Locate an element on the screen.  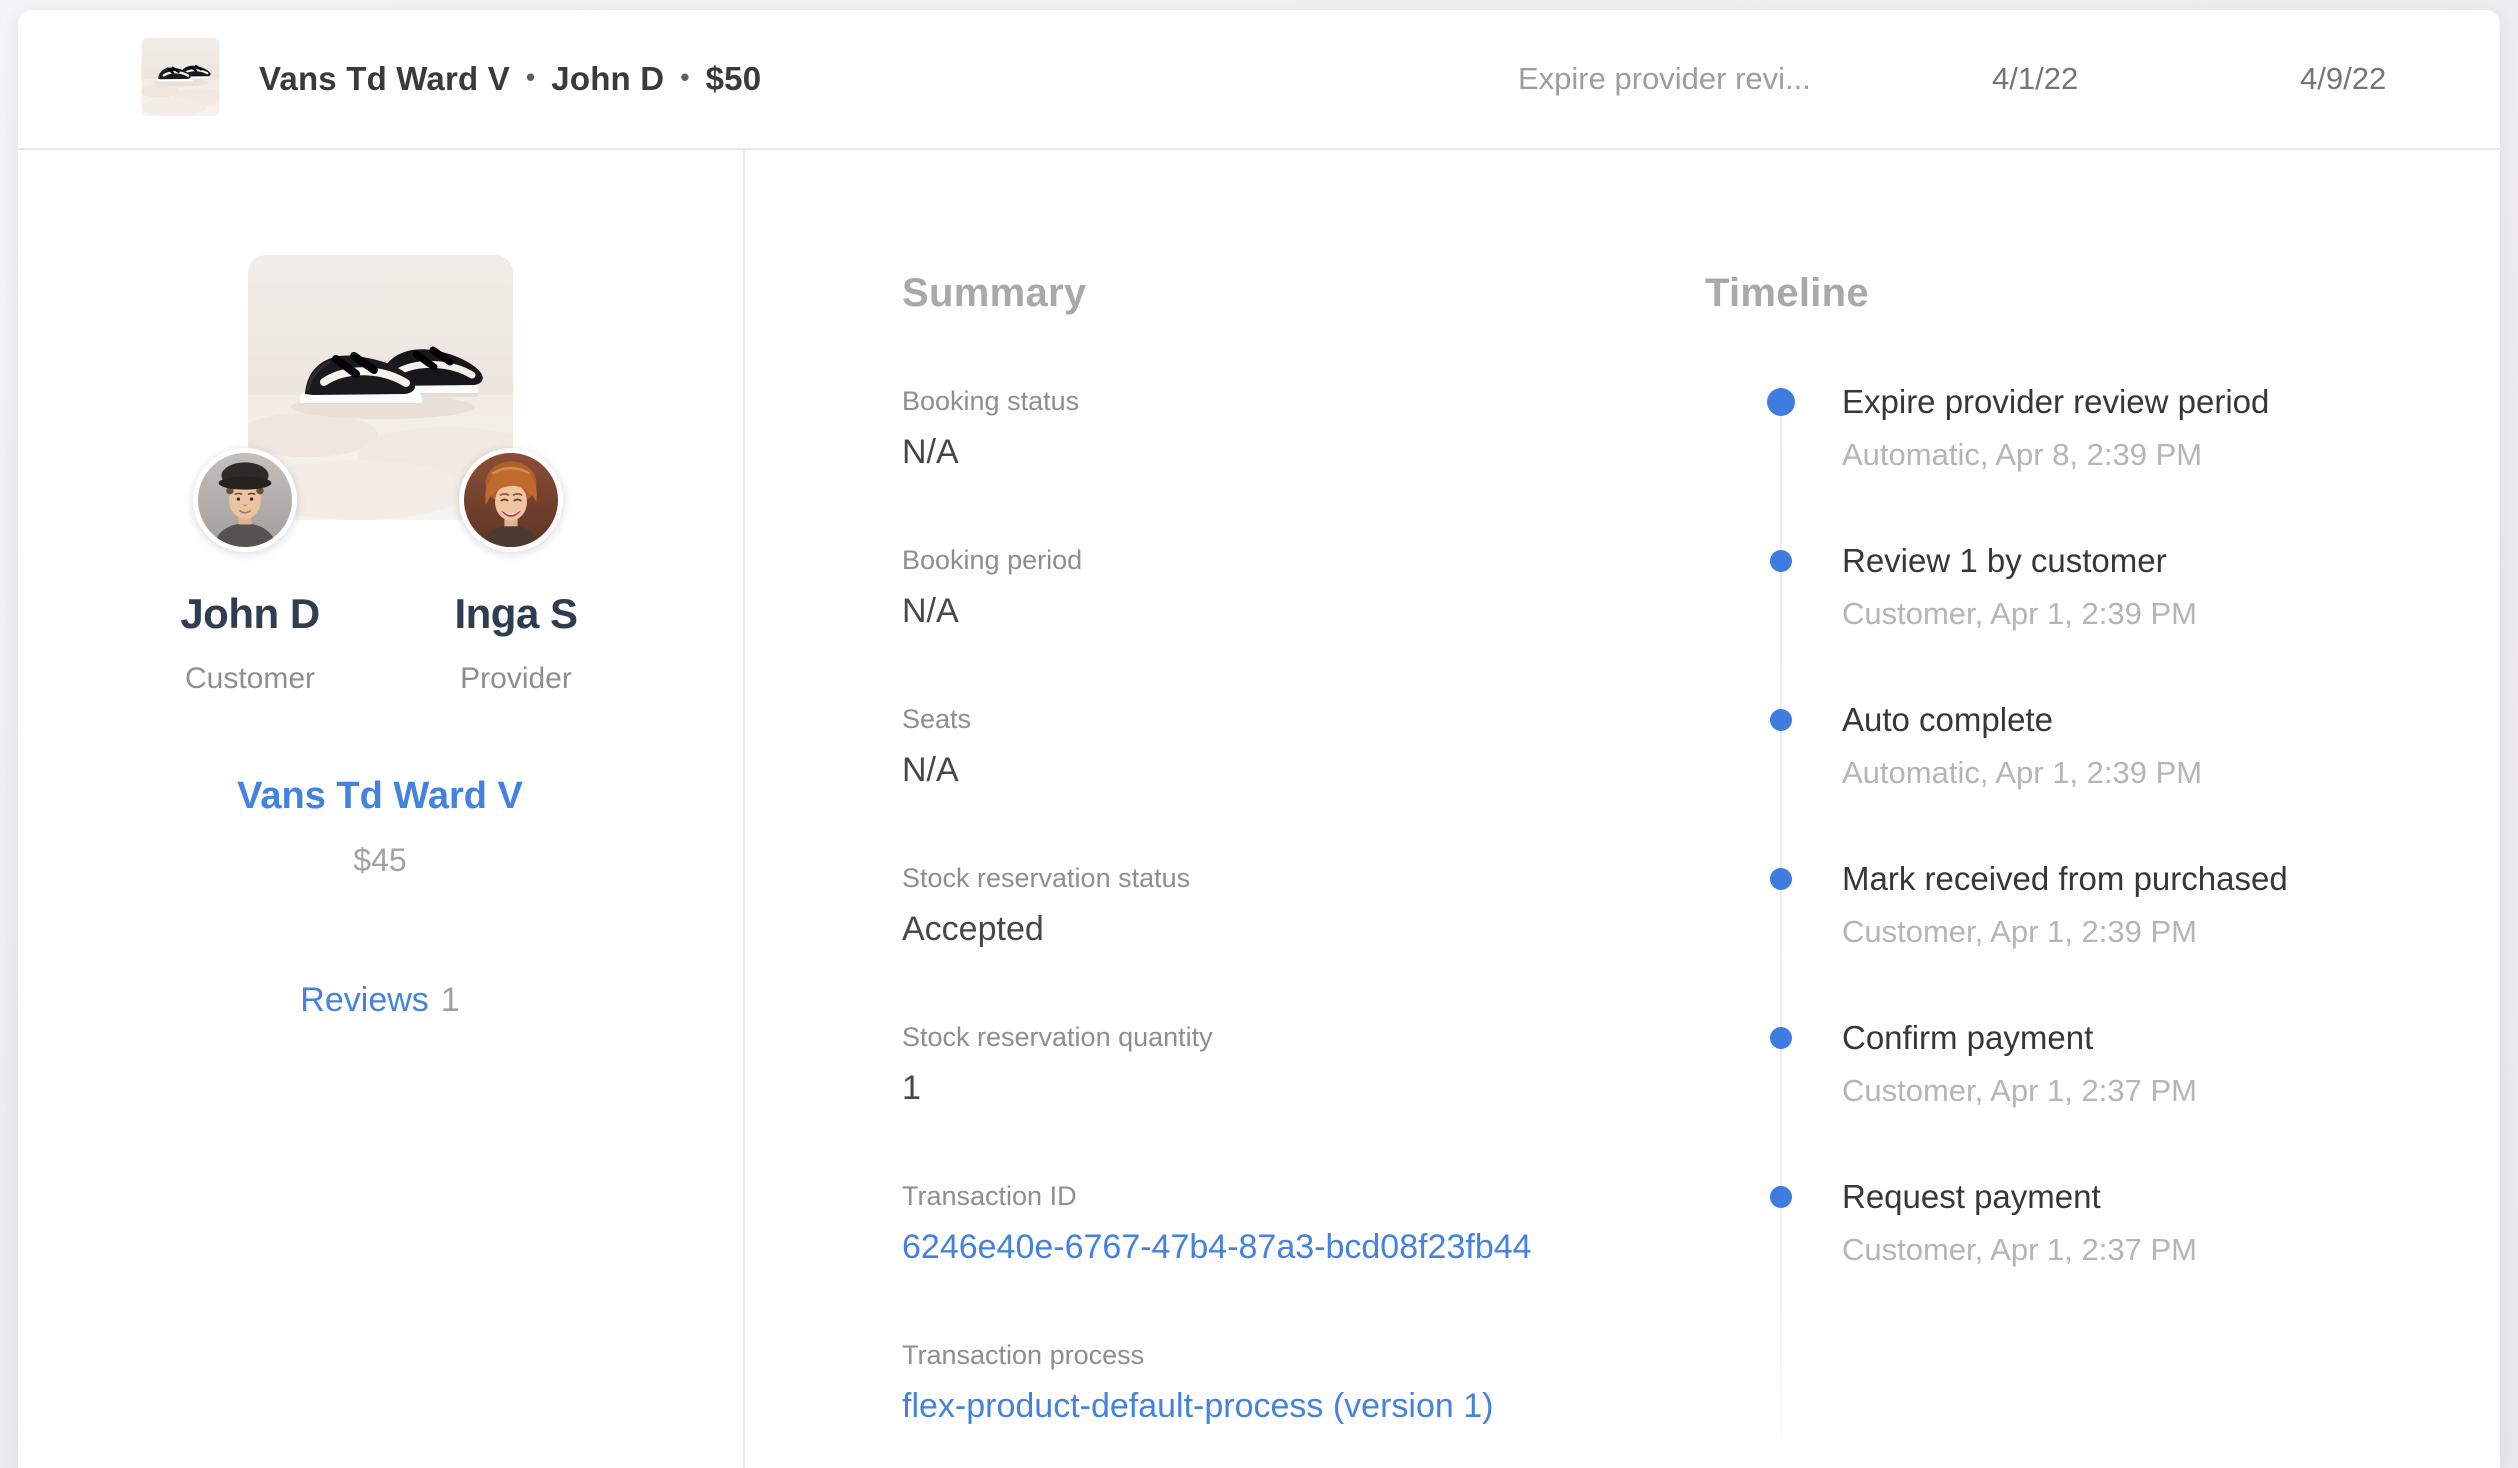
customer-avatar is located at coordinates (245, 500).